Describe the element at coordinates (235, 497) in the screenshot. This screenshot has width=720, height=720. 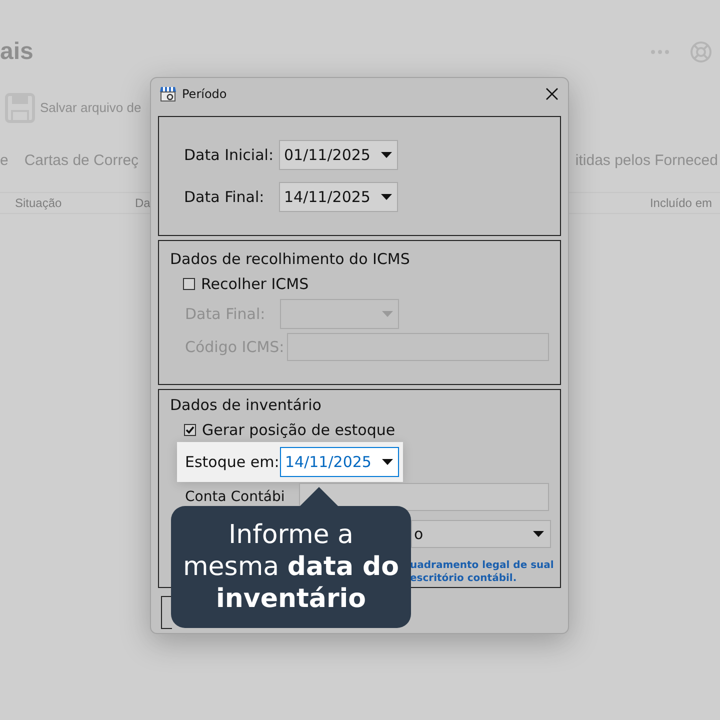
I see `field-label: Conta Contábi` at that location.